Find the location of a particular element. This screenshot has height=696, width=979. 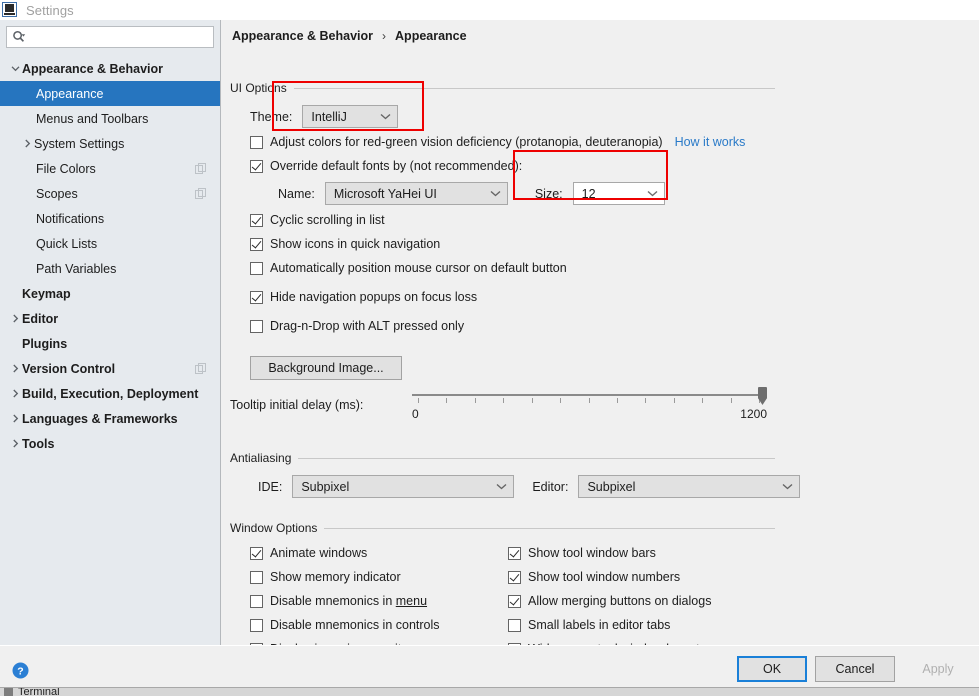

theme-select: IntelliJ is located at coordinates (350, 116).